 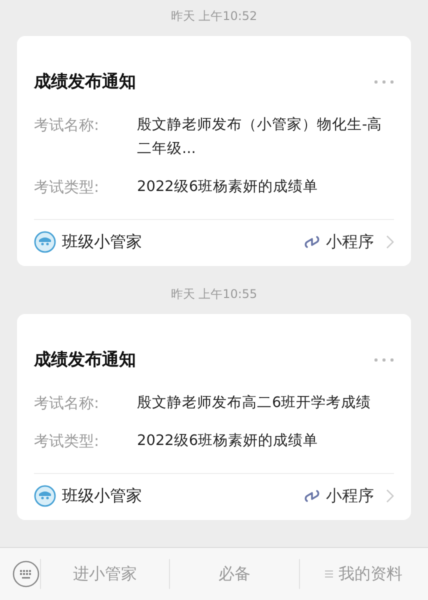 What do you see at coordinates (234, 574) in the screenshot?
I see `menu-item: 必备` at bounding box center [234, 574].